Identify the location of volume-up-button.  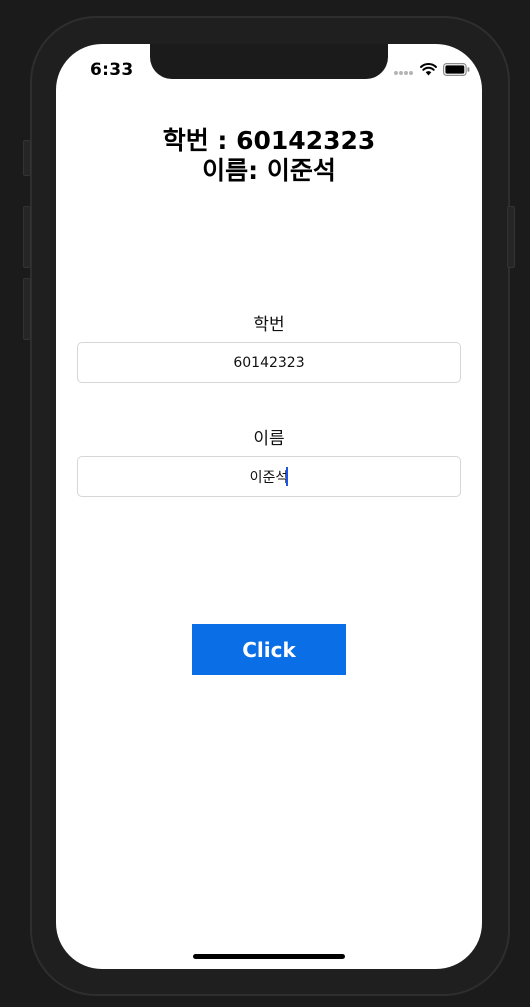
(27, 237).